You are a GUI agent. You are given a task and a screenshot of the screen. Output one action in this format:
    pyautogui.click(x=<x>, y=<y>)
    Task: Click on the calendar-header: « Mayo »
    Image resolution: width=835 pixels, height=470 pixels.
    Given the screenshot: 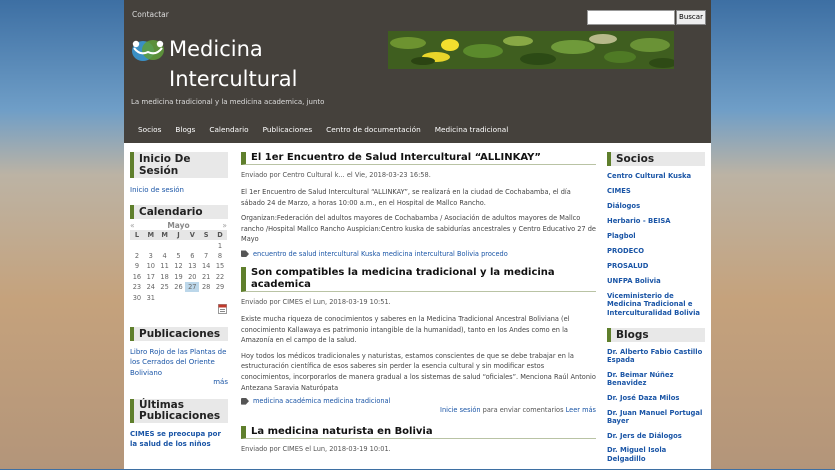 What is the action you would take?
    pyautogui.click(x=178, y=225)
    